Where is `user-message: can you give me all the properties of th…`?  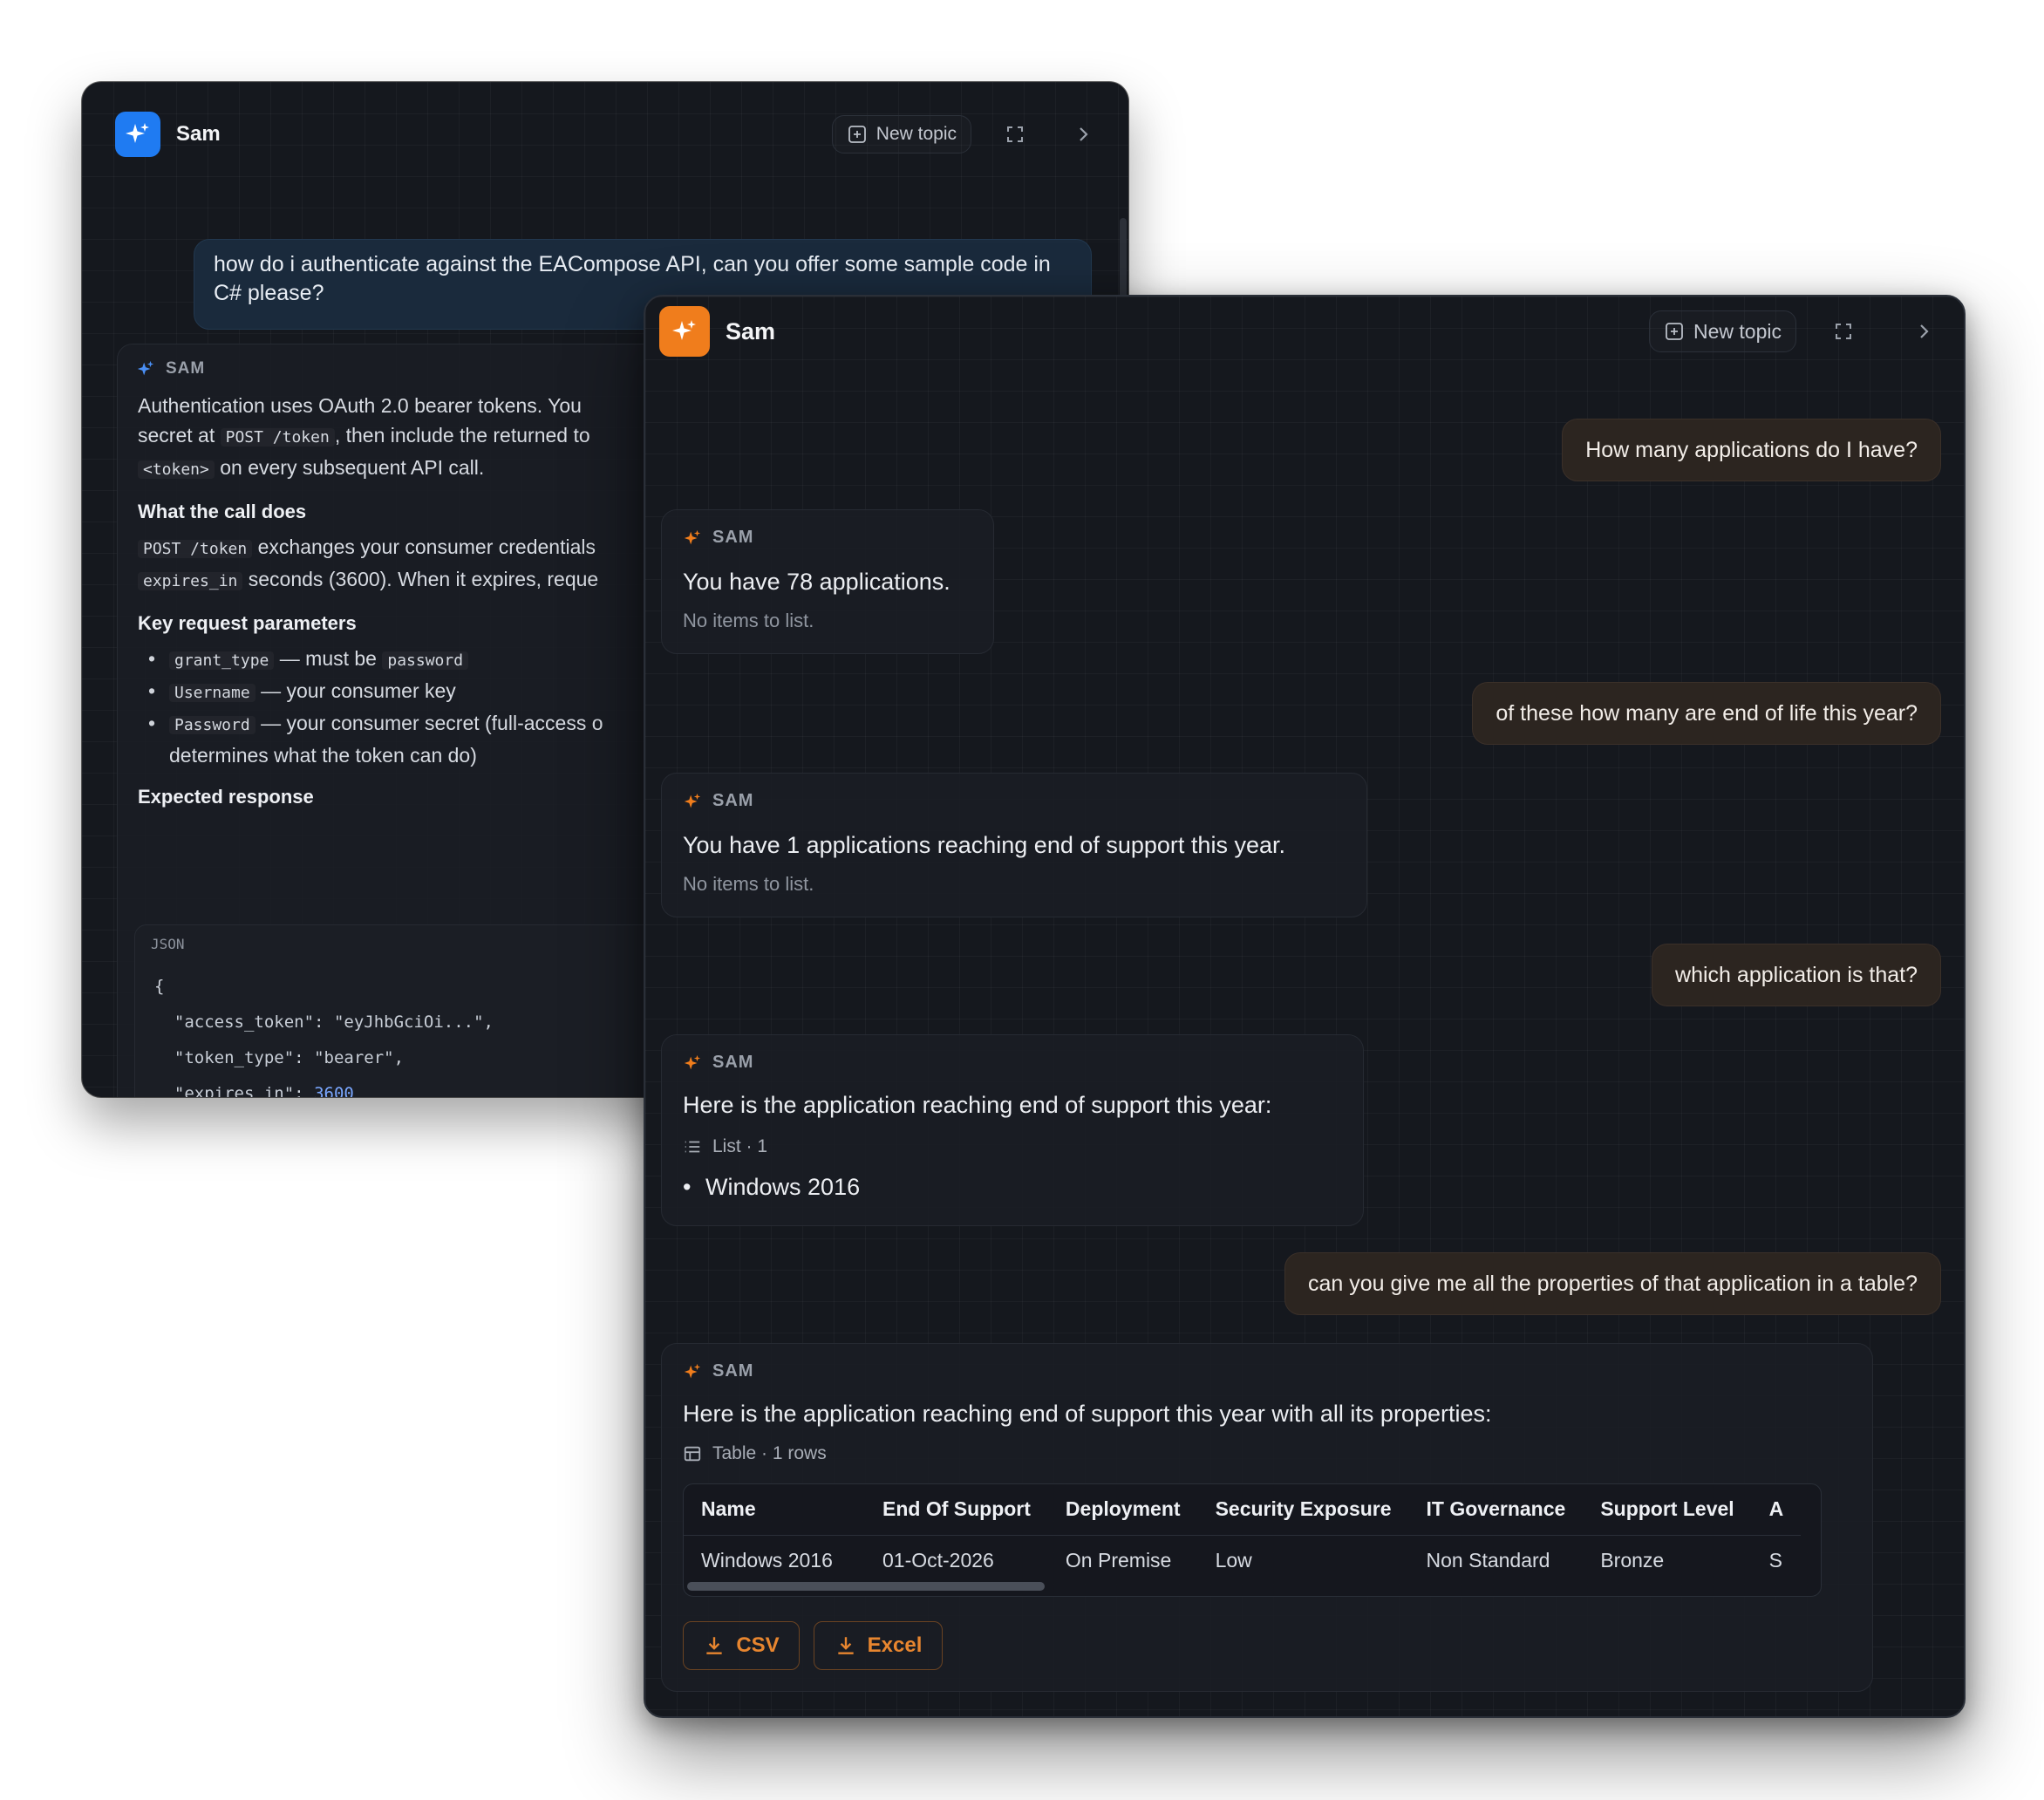
user-message: can you give me all the properties of th… is located at coordinates (1612, 1283).